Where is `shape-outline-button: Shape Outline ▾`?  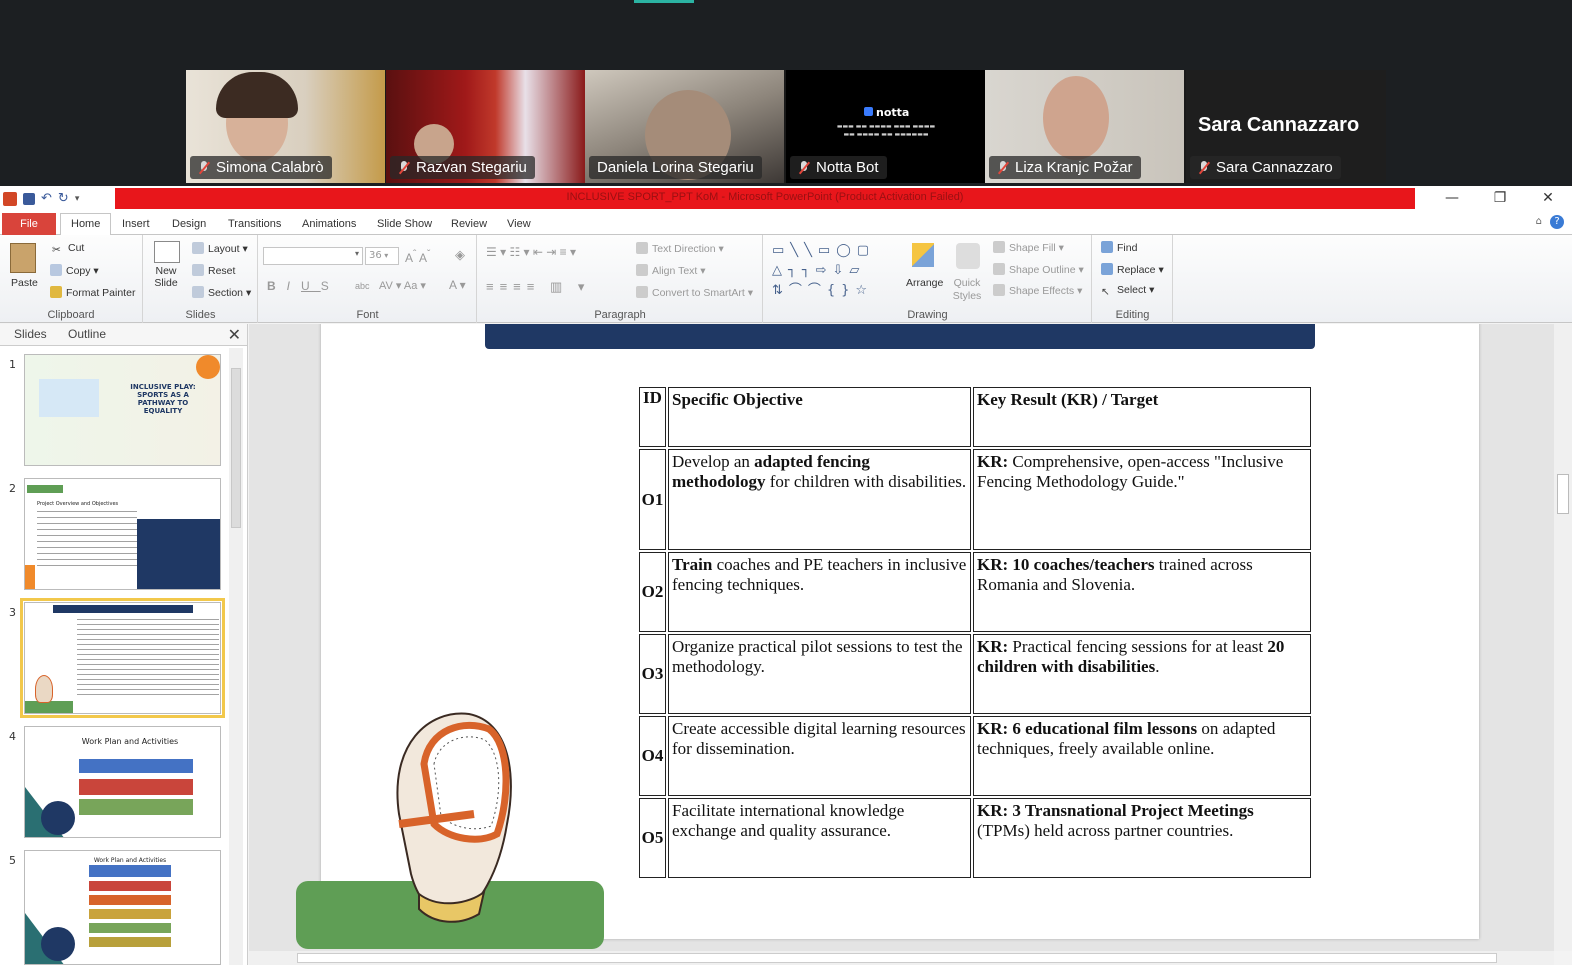 shape-outline-button: Shape Outline ▾ is located at coordinates (1038, 269).